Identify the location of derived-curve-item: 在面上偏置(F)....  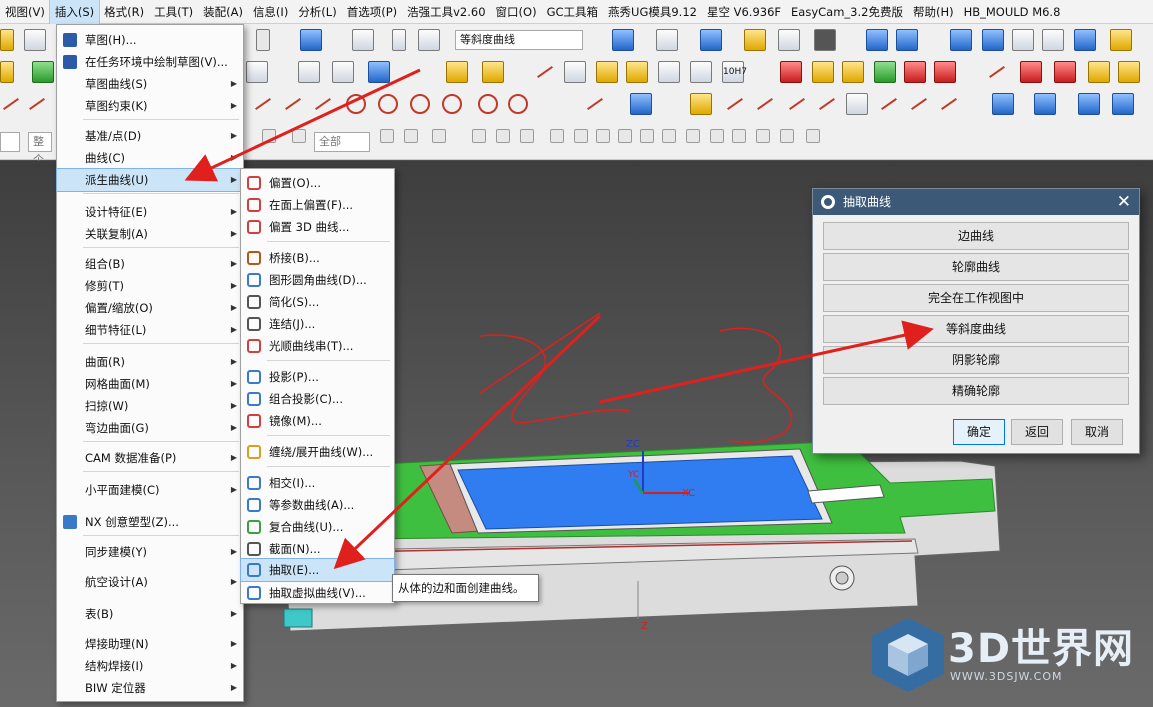
(317, 205).